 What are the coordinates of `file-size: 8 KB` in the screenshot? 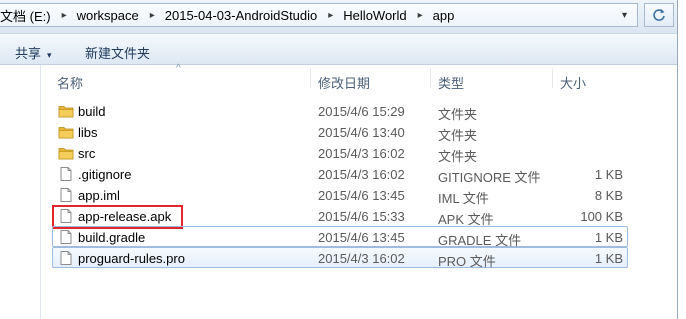 It's located at (608, 195).